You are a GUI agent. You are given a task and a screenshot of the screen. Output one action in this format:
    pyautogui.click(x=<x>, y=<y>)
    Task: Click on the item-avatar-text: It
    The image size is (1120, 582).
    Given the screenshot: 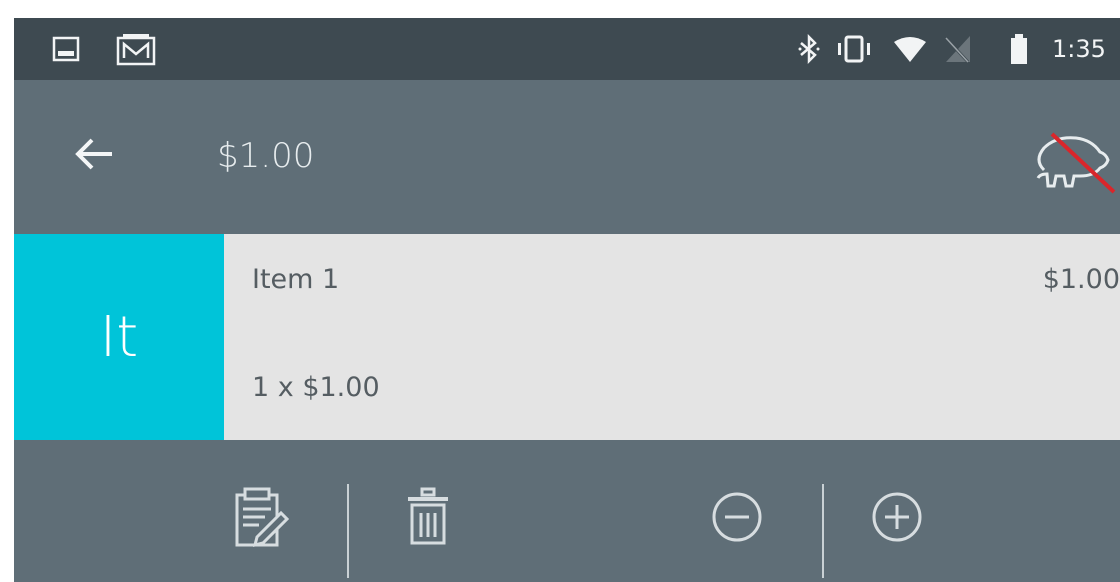 What is the action you would take?
    pyautogui.click(x=119, y=337)
    